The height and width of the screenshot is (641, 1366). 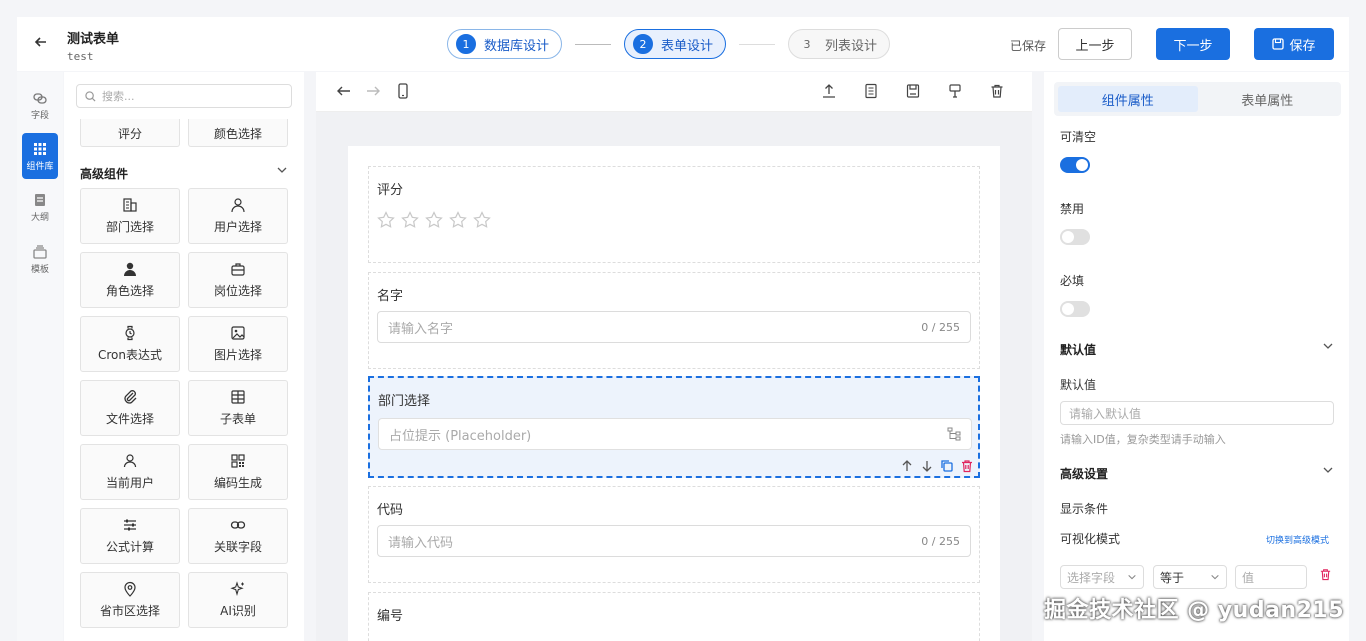 I want to click on component-card-user: 用户选择, so click(x=238, y=216).